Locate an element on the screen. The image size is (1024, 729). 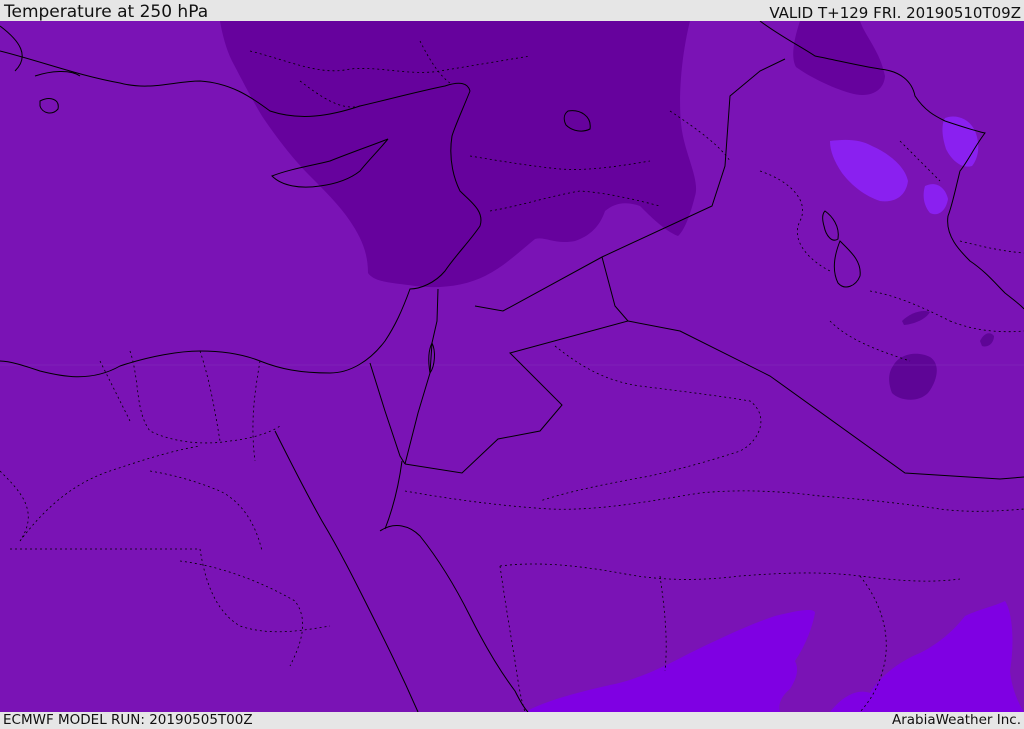
map-title: Temperature at 250 hPa is located at coordinates (106, 12).